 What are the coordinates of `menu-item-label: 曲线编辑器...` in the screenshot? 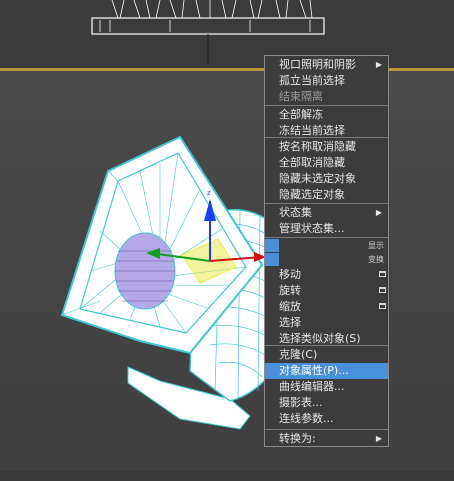 It's located at (312, 386).